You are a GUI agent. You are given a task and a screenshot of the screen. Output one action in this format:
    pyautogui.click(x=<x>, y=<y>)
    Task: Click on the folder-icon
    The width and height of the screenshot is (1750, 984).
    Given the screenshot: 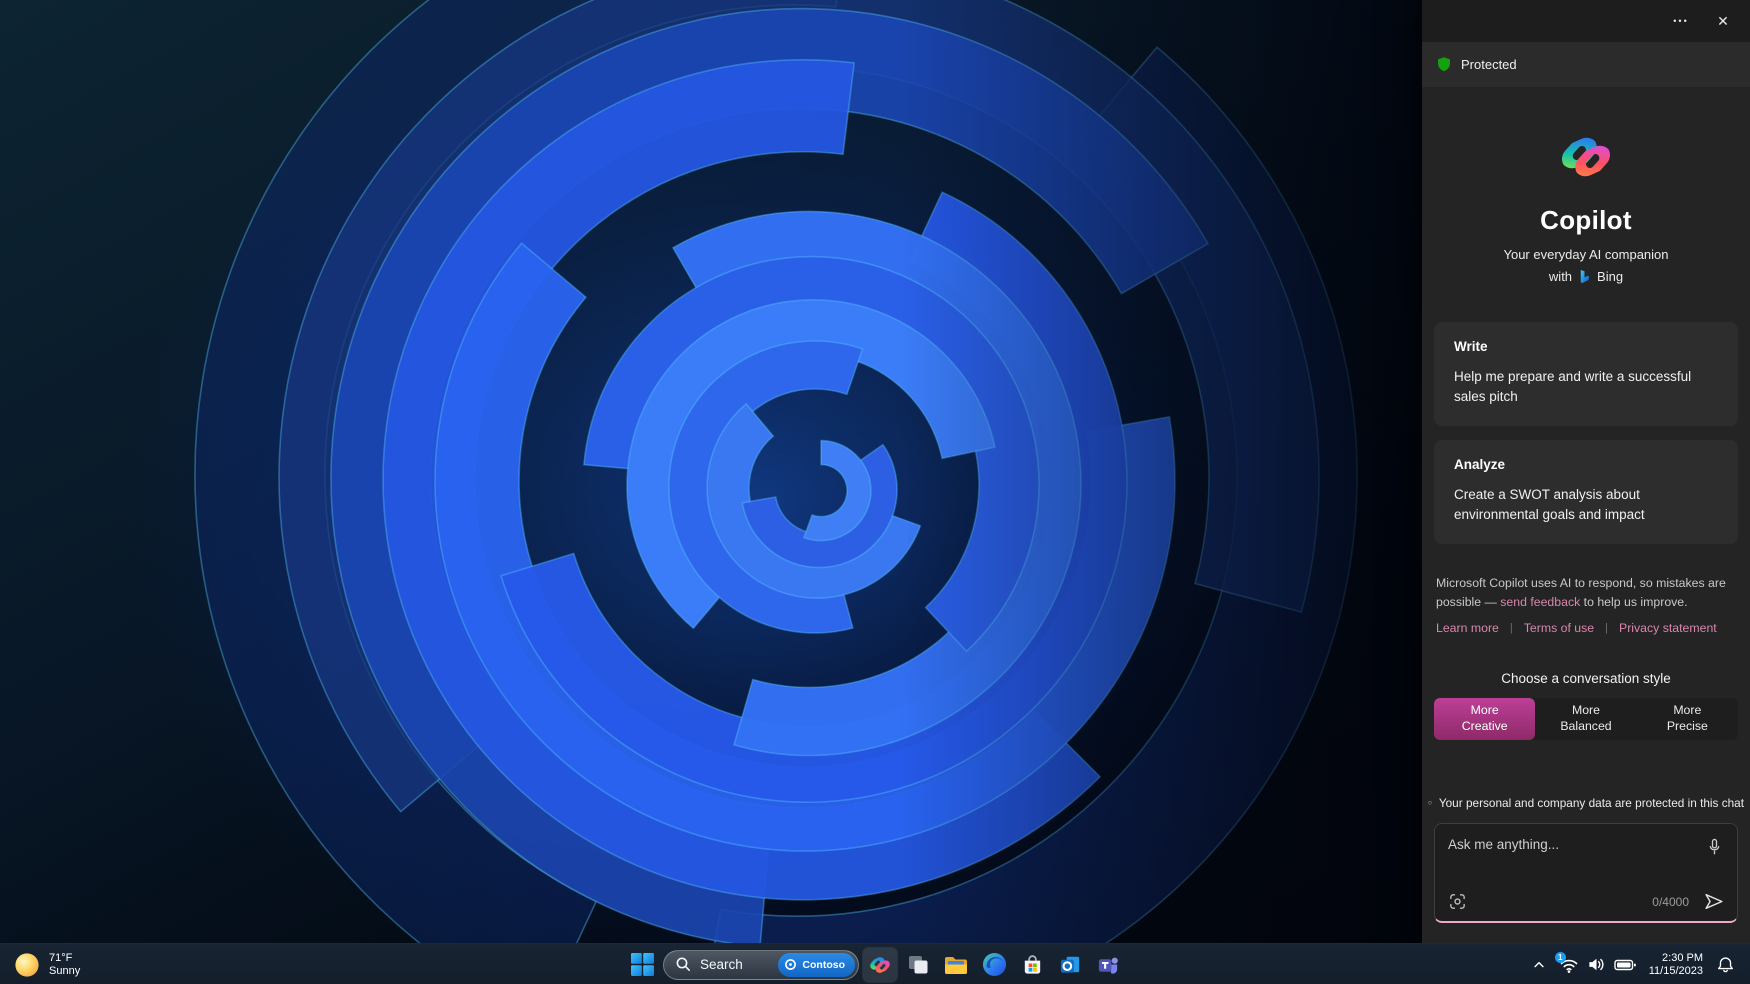 What is the action you would take?
    pyautogui.click(x=956, y=965)
    